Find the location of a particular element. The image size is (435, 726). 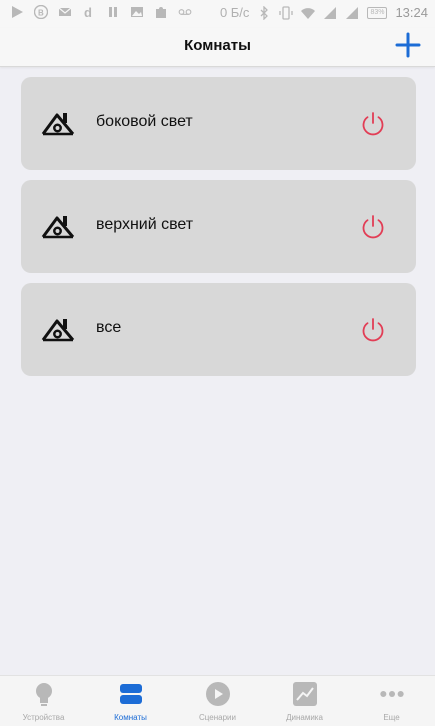

plus-icon is located at coordinates (408, 45).